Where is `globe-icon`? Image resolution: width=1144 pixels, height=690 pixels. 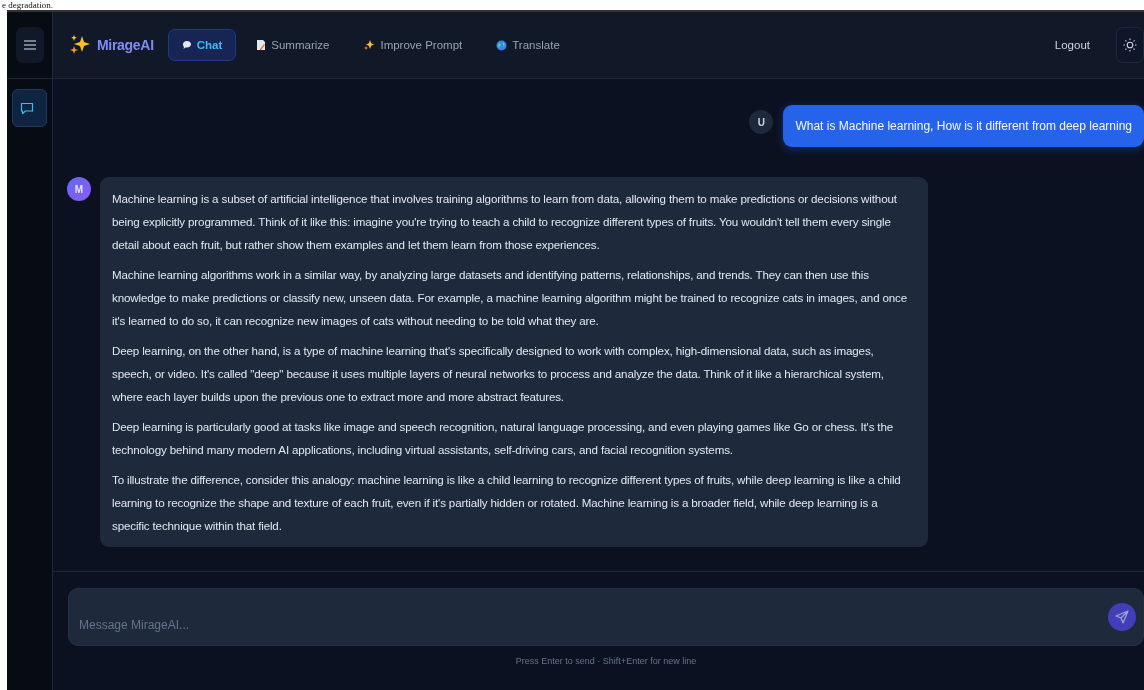
globe-icon is located at coordinates (502, 45).